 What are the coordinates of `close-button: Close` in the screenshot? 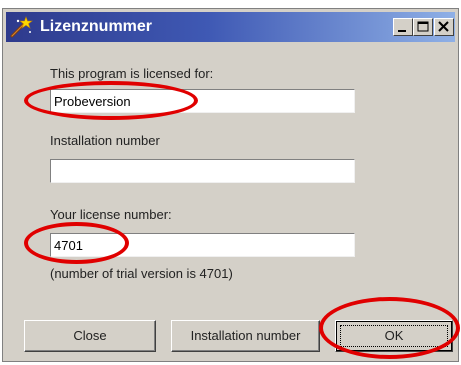 It's located at (90, 336).